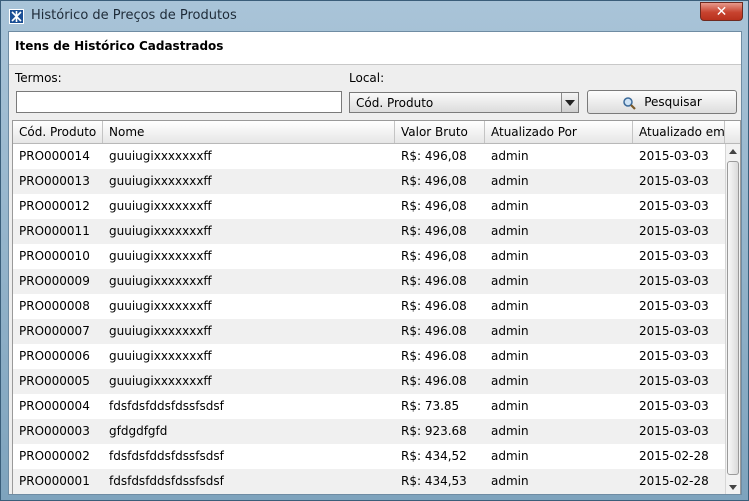 Image resolution: width=749 pixels, height=501 pixels. What do you see at coordinates (179, 102) in the screenshot?
I see `termos-input` at bounding box center [179, 102].